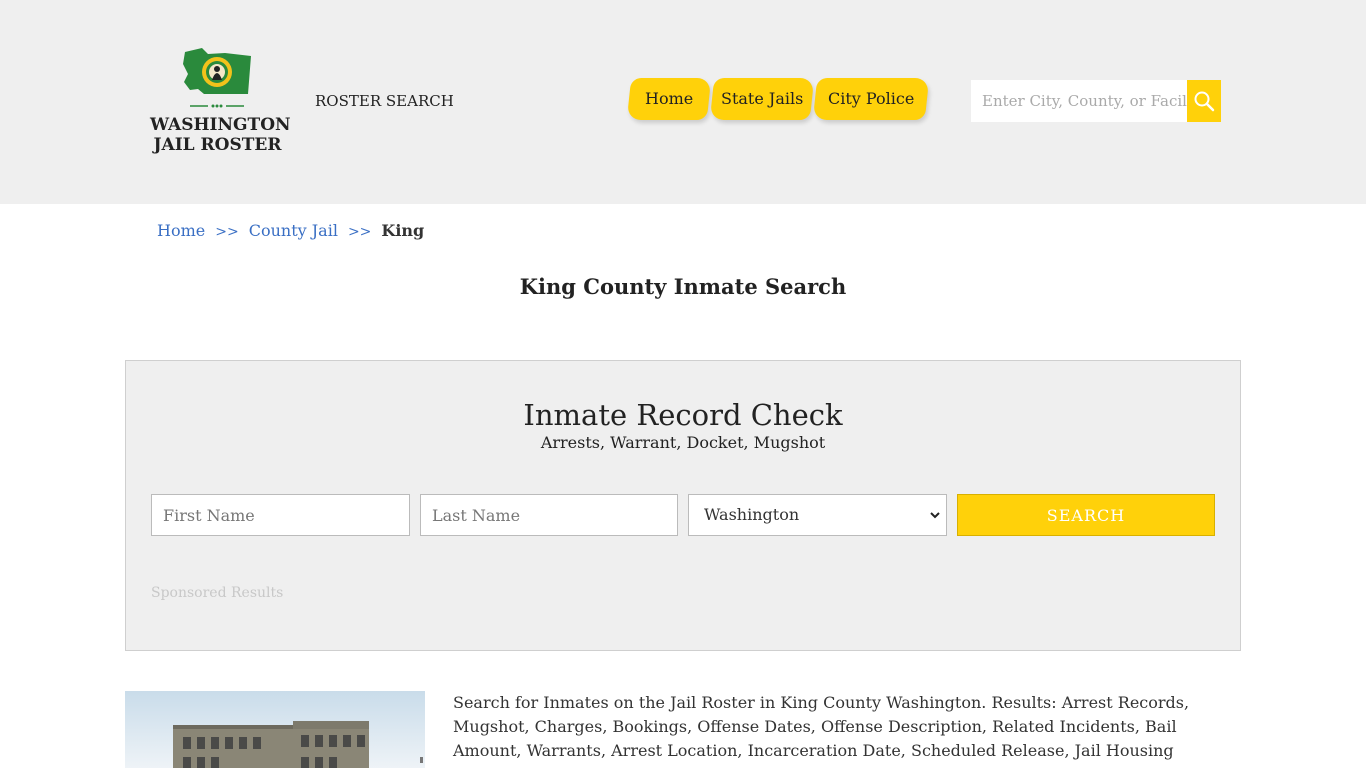 This screenshot has width=1366, height=768. I want to click on search-icon, so click(1204, 101).